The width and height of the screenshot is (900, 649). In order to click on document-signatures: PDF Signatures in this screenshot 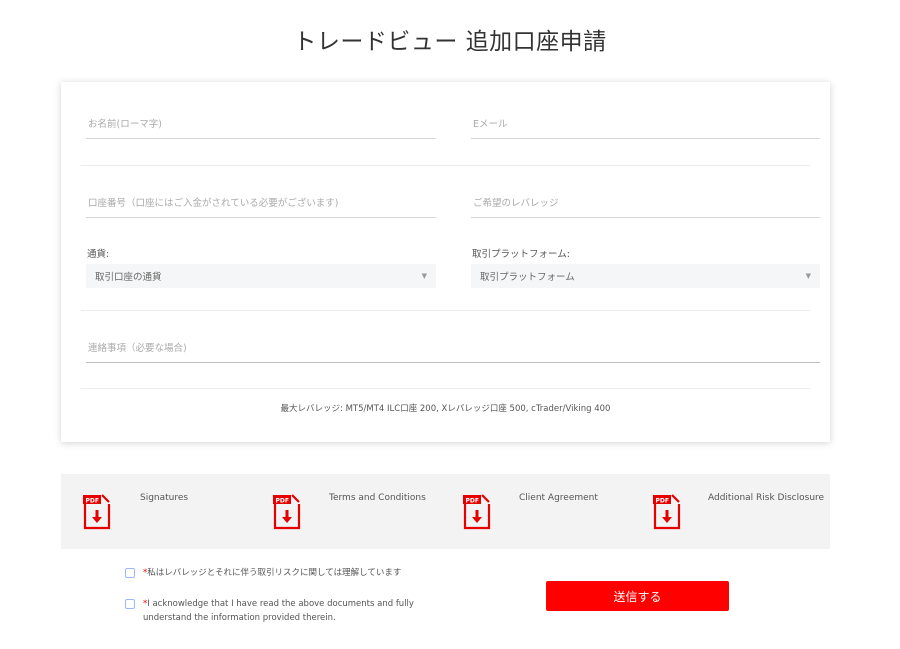, I will do `click(156, 511)`.